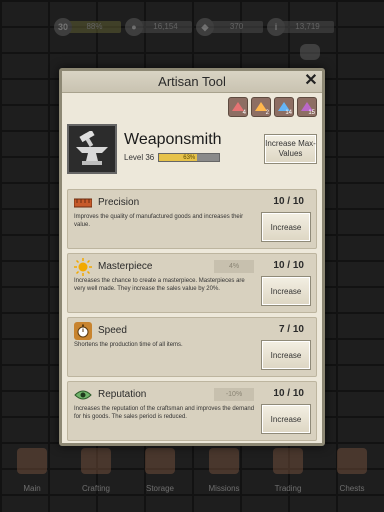 This screenshot has width=384, height=512. Describe the element at coordinates (288, 488) in the screenshot. I see `nav-label: Trading` at that location.